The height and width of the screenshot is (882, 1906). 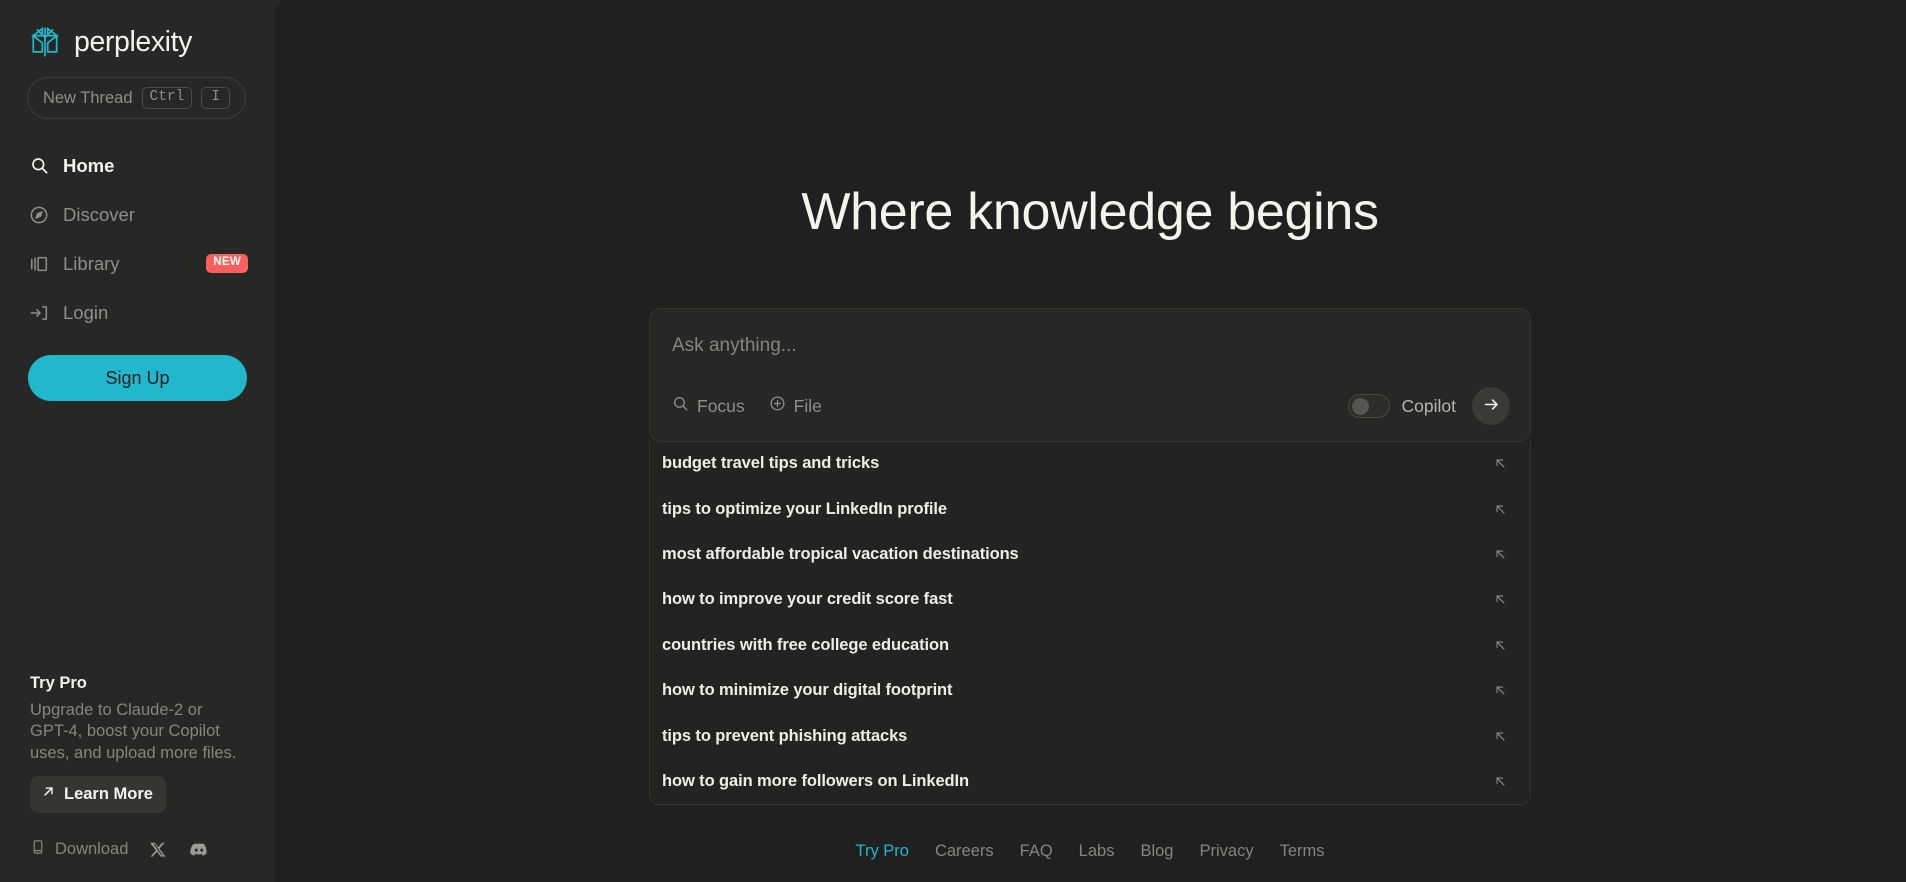 I want to click on brand-logo: perplexity, so click(x=137, y=33).